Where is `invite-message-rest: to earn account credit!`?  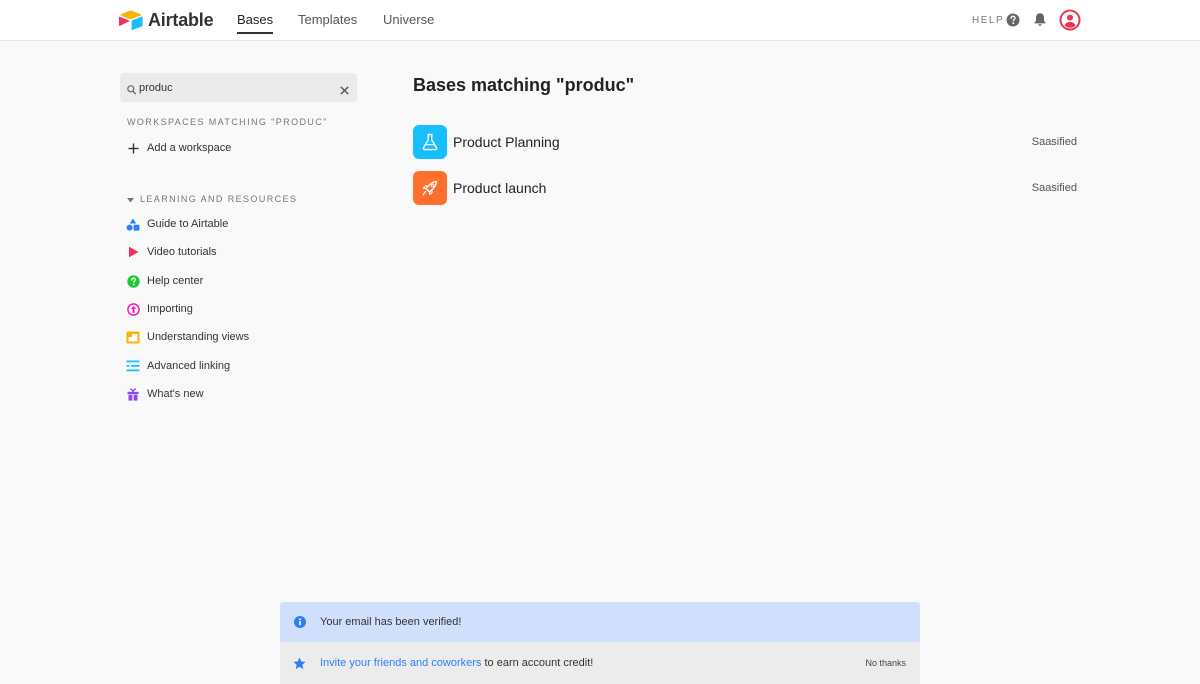
invite-message-rest: to earn account credit! is located at coordinates (537, 663).